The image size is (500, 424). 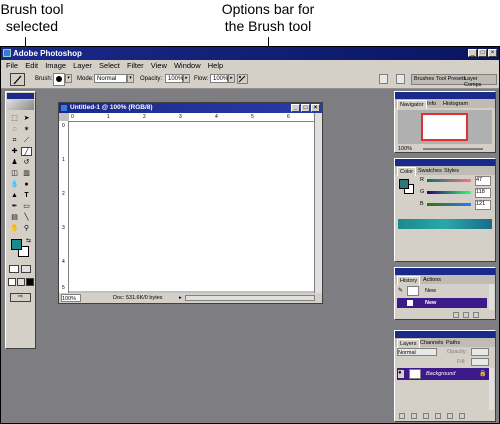 What do you see at coordinates (472, 53) in the screenshot?
I see `minimize-button: _` at bounding box center [472, 53].